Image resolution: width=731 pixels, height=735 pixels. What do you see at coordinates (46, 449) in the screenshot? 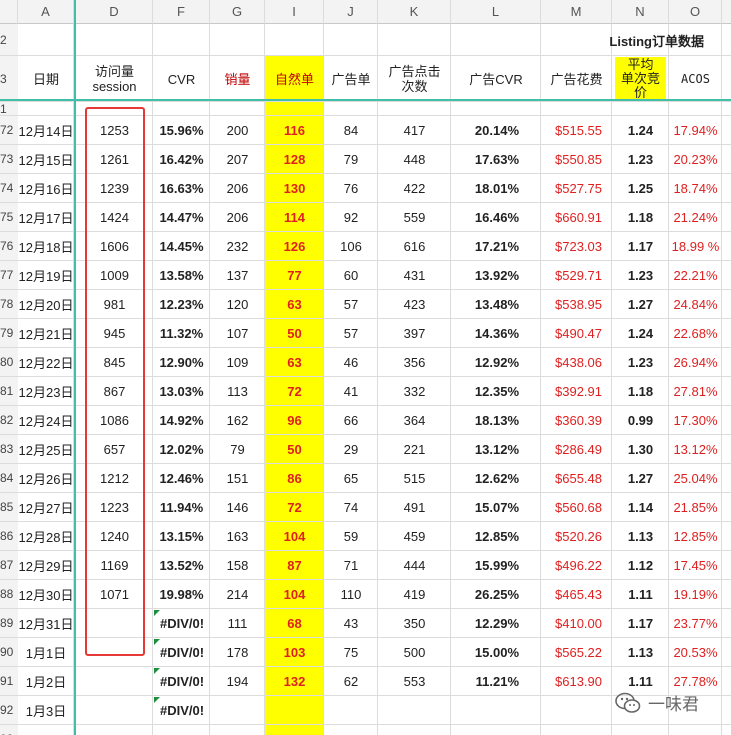
I see `cell-date: 12月25日` at bounding box center [46, 449].